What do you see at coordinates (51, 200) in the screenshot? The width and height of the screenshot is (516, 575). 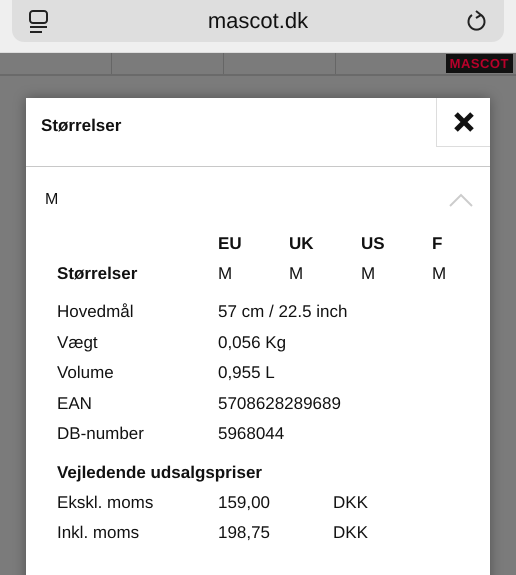 I see `size-label: M` at bounding box center [51, 200].